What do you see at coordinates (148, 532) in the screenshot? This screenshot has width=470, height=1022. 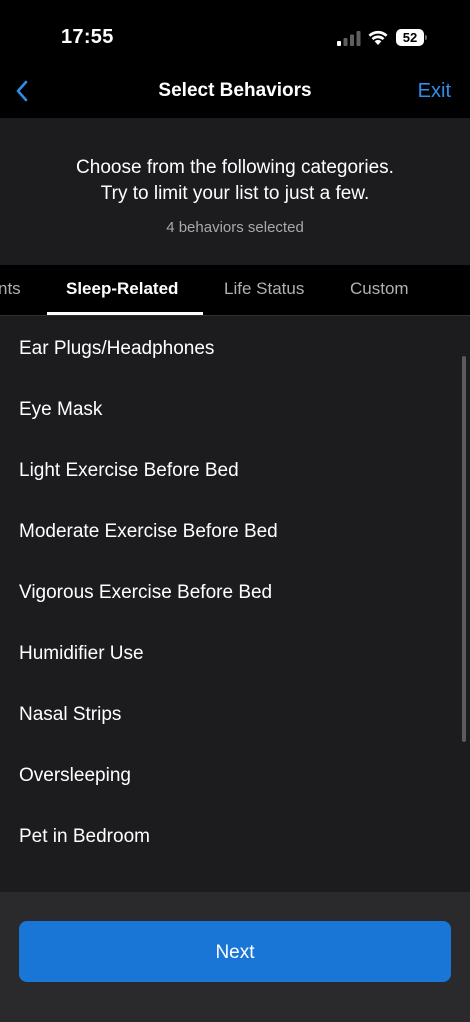 I see `list-item: Moderate Exercise Before Bed` at bounding box center [148, 532].